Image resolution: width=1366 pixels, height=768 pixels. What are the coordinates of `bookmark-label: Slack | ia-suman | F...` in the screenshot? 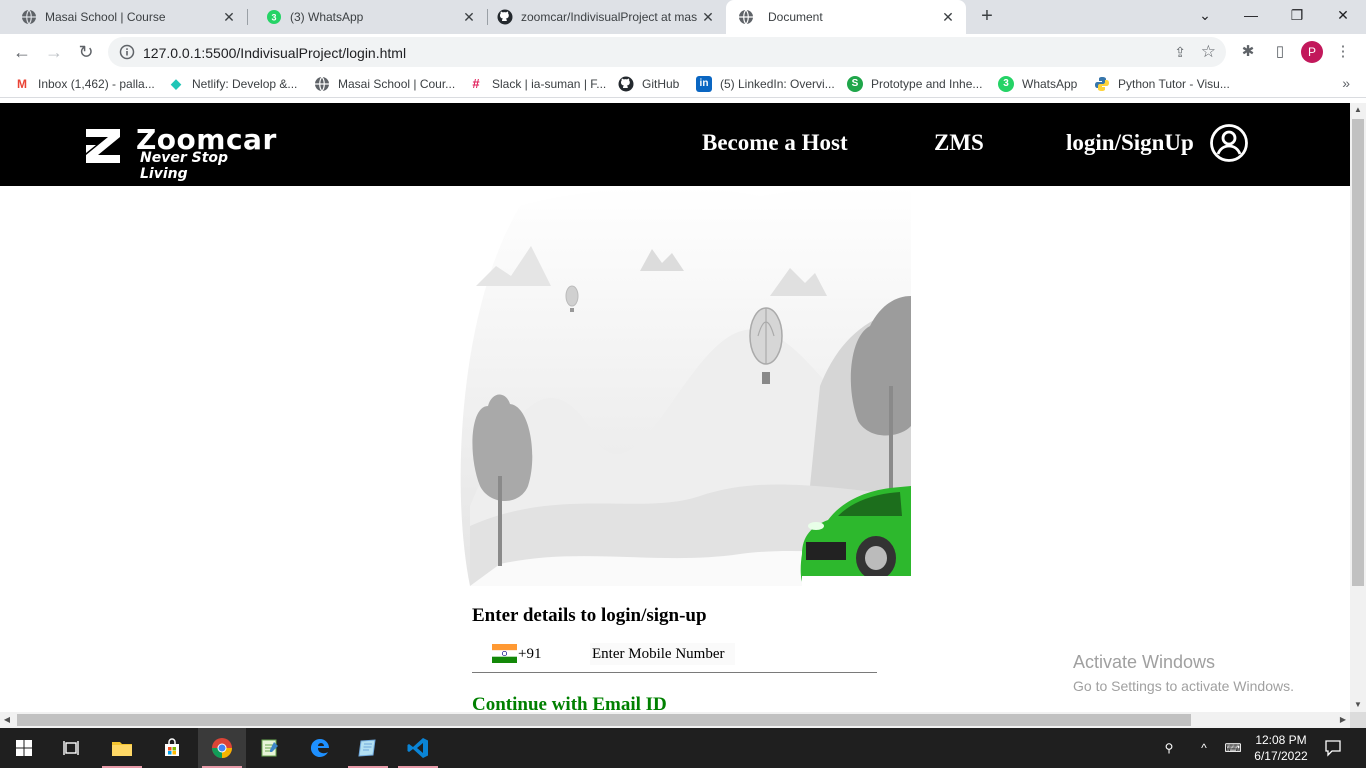 It's located at (549, 84).